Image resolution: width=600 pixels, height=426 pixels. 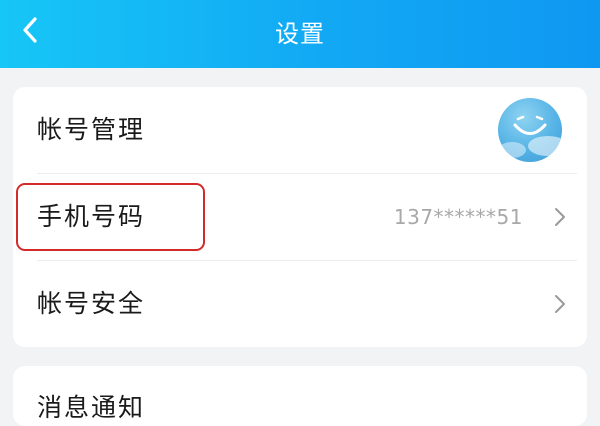 I want to click on avatar, so click(x=530, y=130).